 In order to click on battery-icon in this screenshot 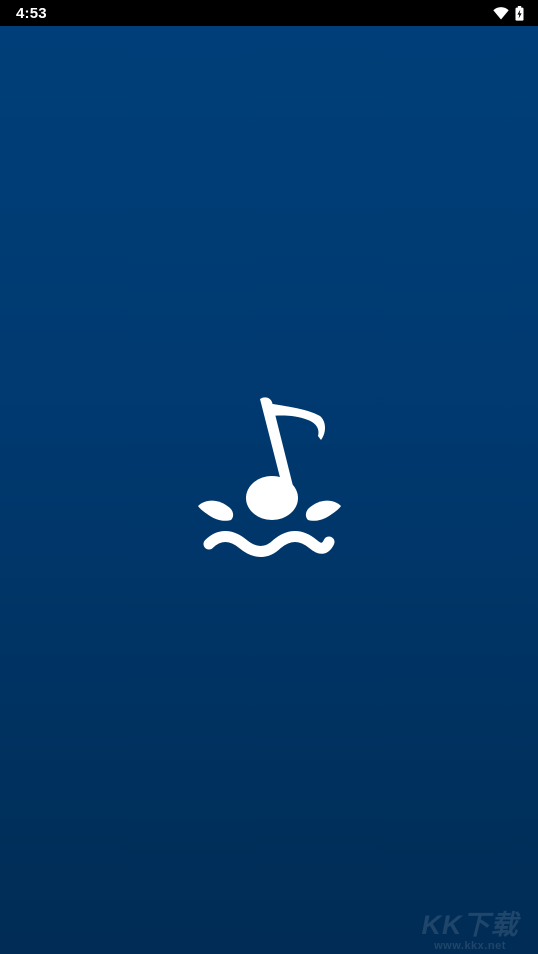, I will do `click(519, 13)`.